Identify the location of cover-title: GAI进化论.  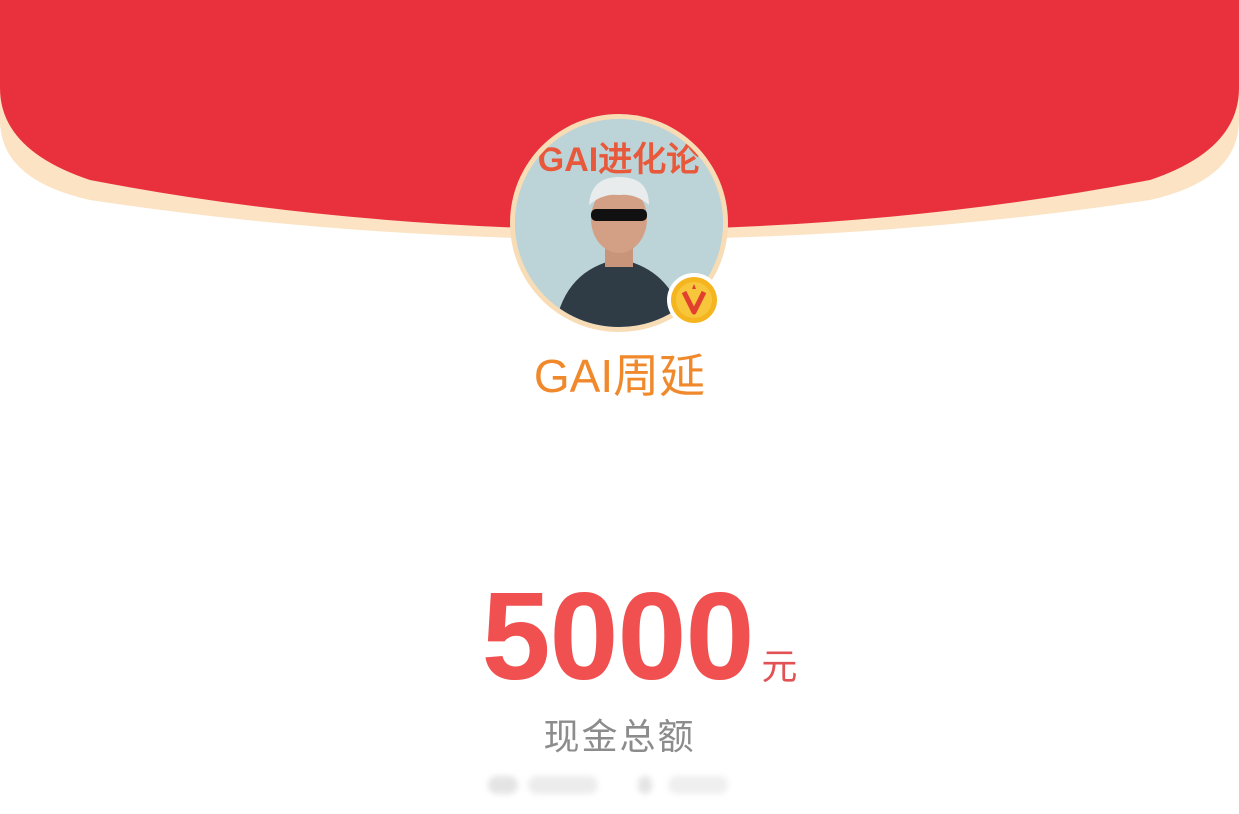
(619, 160).